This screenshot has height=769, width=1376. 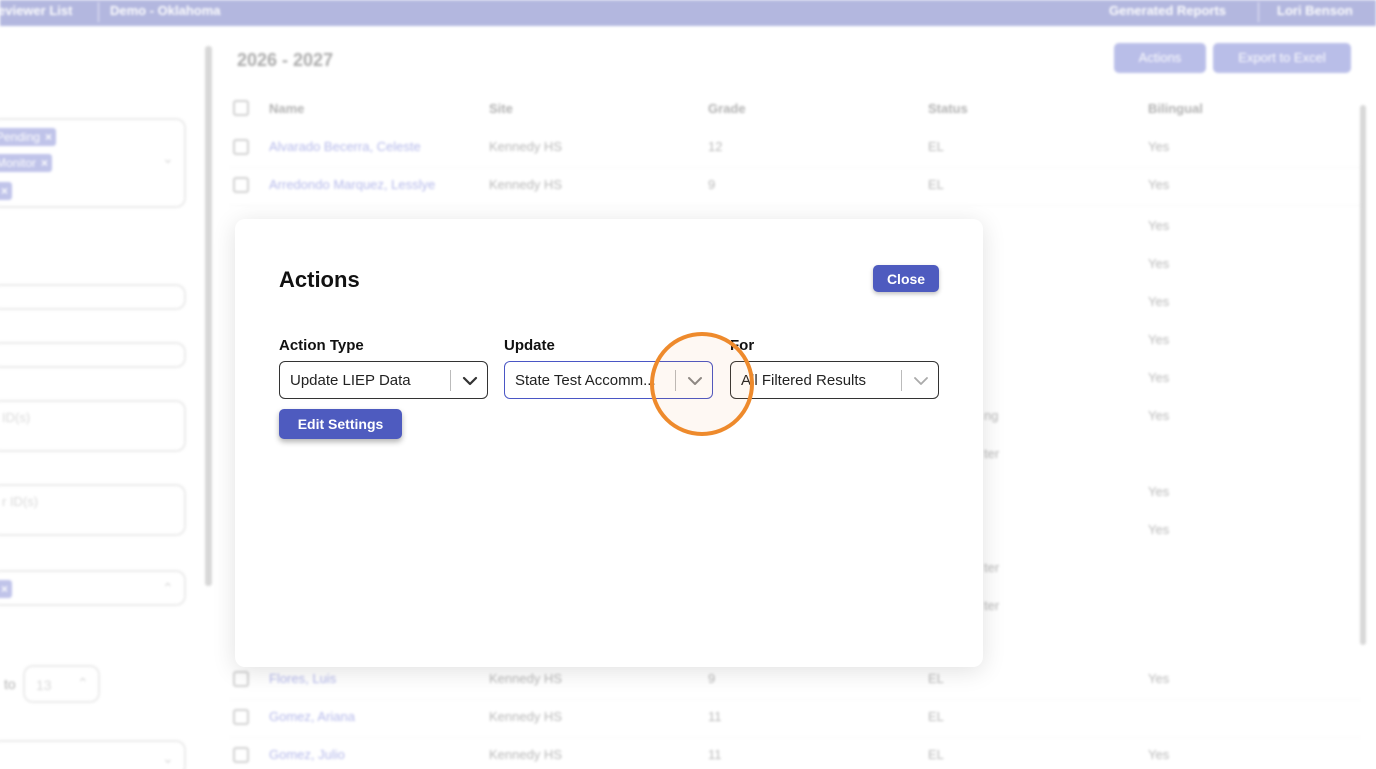 What do you see at coordinates (795, 719) in the screenshot?
I see `table-row: Gomez, Ariana Kennedy HS 11 EL` at bounding box center [795, 719].